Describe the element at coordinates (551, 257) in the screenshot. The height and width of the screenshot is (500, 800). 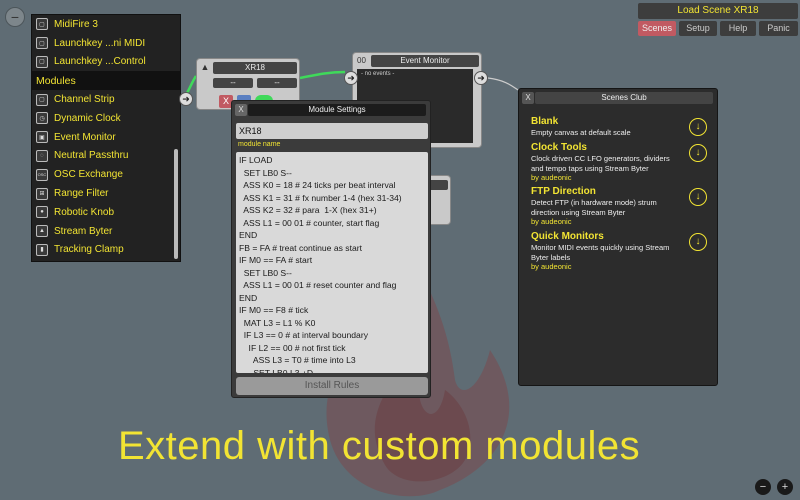
I see `scene-description: Byter labels` at that location.